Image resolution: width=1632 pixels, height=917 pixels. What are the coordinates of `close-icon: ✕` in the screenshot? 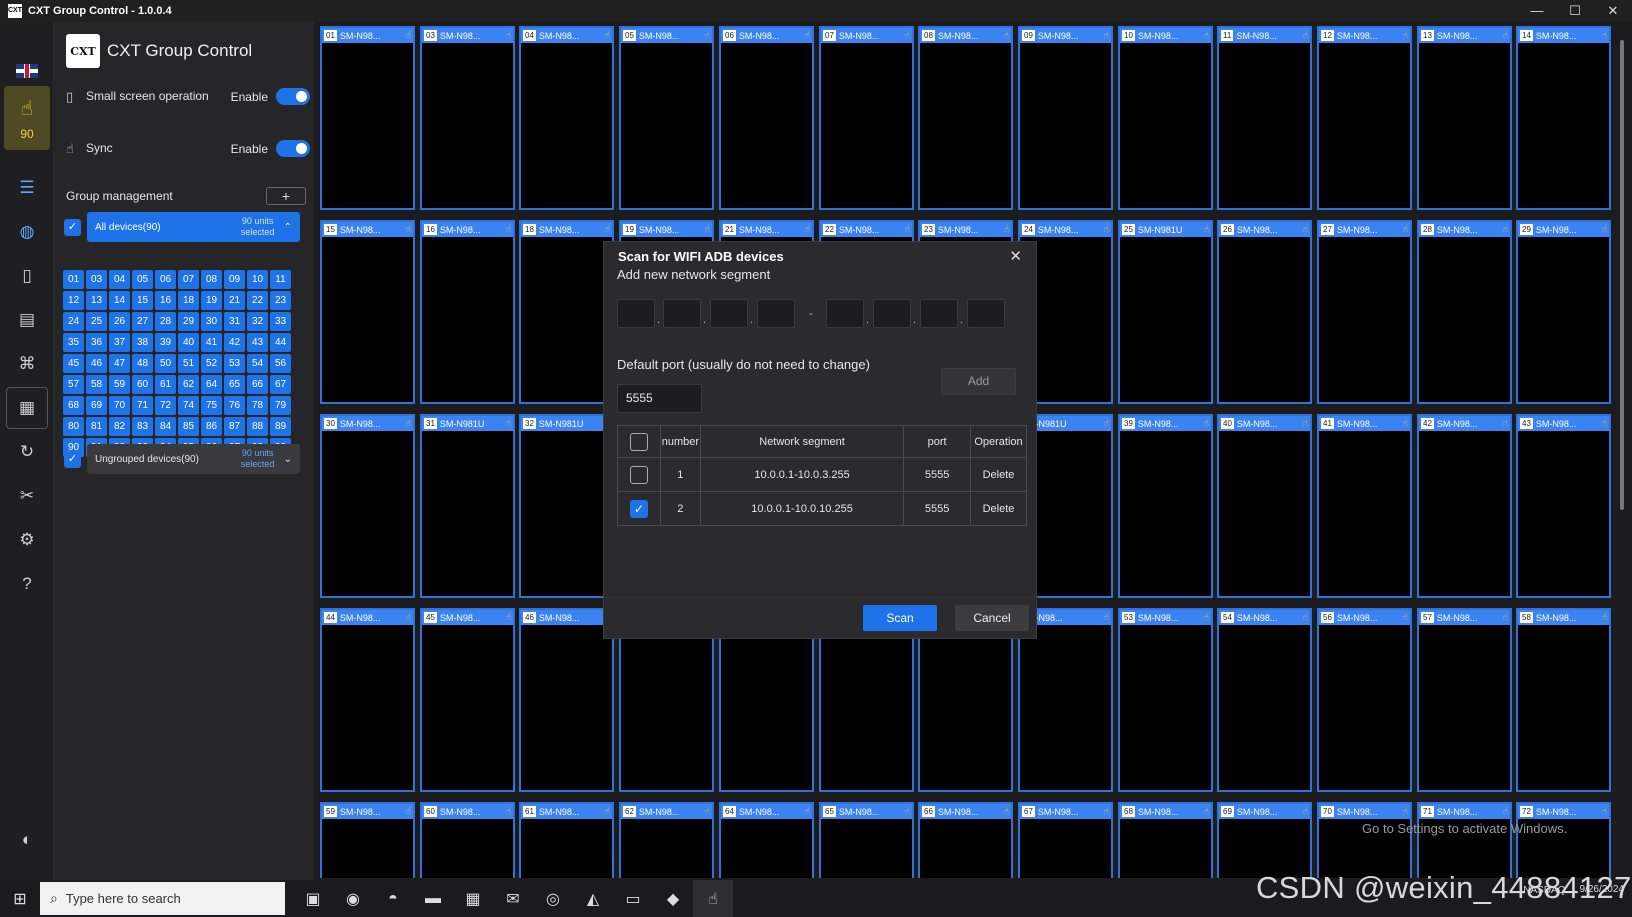 It's located at (1015, 256).